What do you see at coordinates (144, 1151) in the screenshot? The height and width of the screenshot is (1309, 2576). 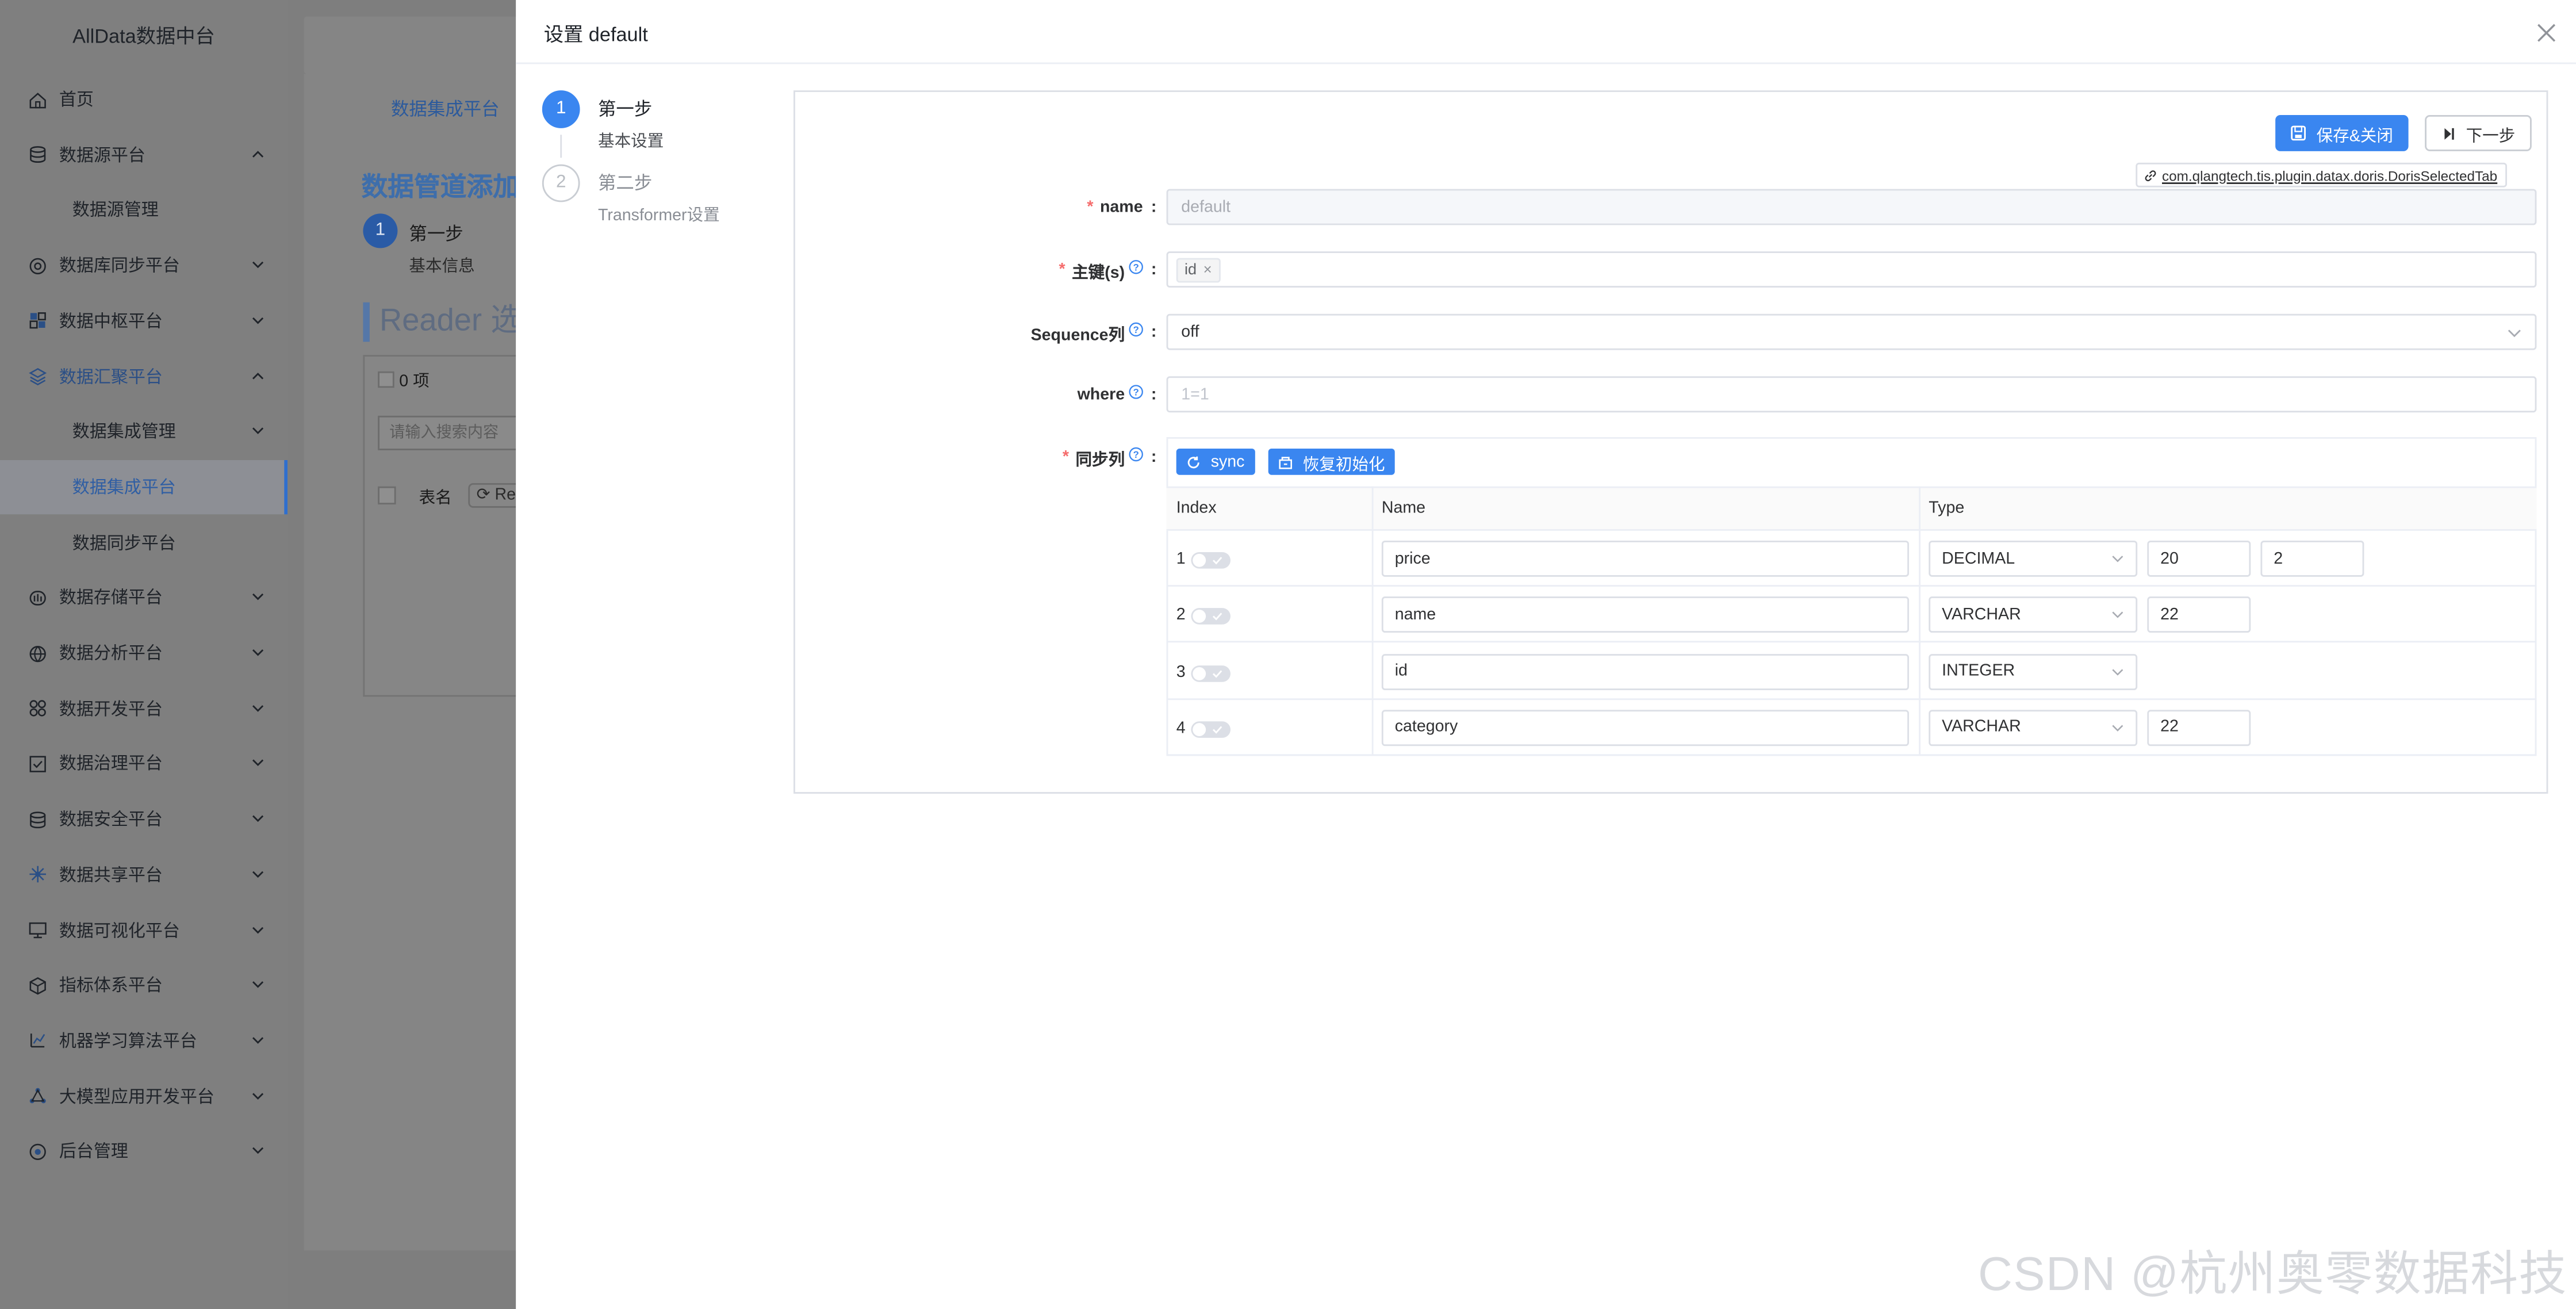 I see `sidebar-item-20: 后台管理` at bounding box center [144, 1151].